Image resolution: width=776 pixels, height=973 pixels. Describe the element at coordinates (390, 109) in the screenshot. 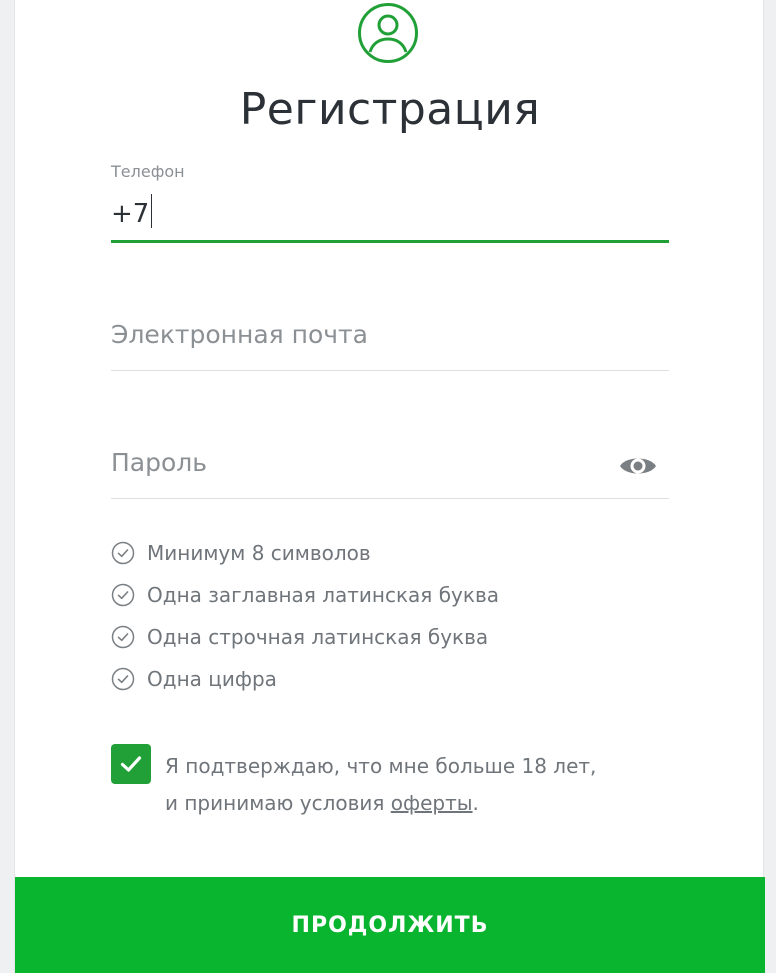

I see `page-title: Регистрация` at that location.